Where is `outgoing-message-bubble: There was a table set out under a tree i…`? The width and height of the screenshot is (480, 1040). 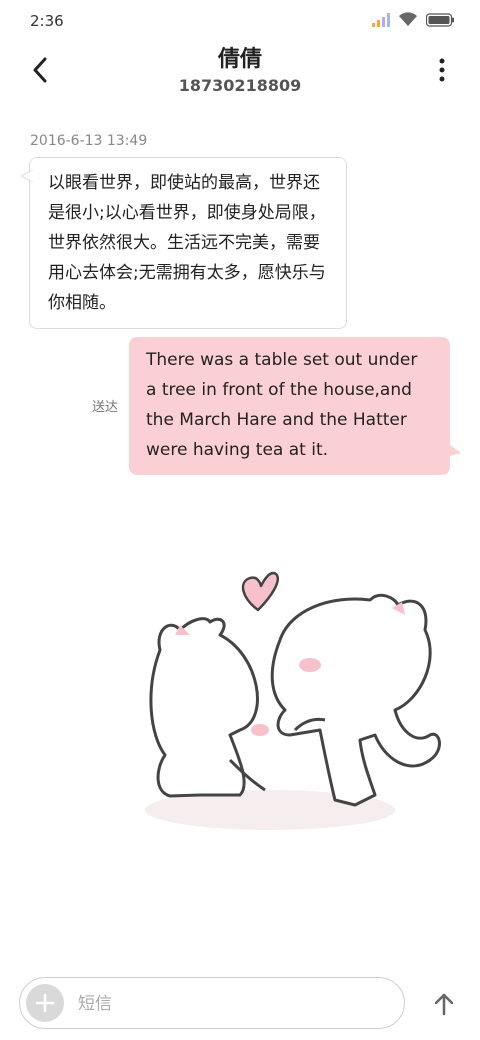
outgoing-message-bubble: There was a table set out under a tree i… is located at coordinates (295, 406).